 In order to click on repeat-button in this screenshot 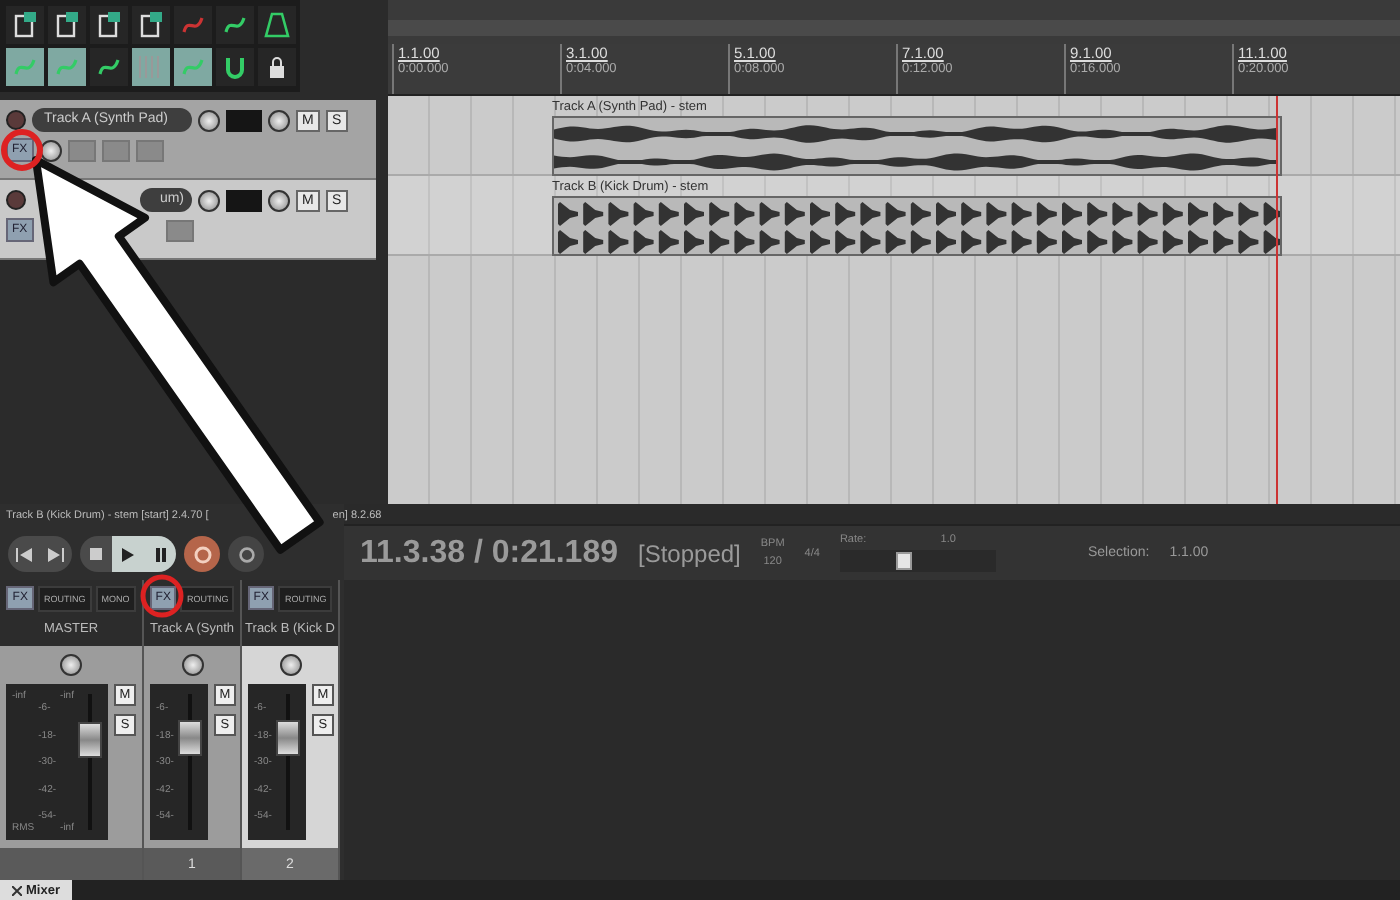, I will do `click(246, 554)`.